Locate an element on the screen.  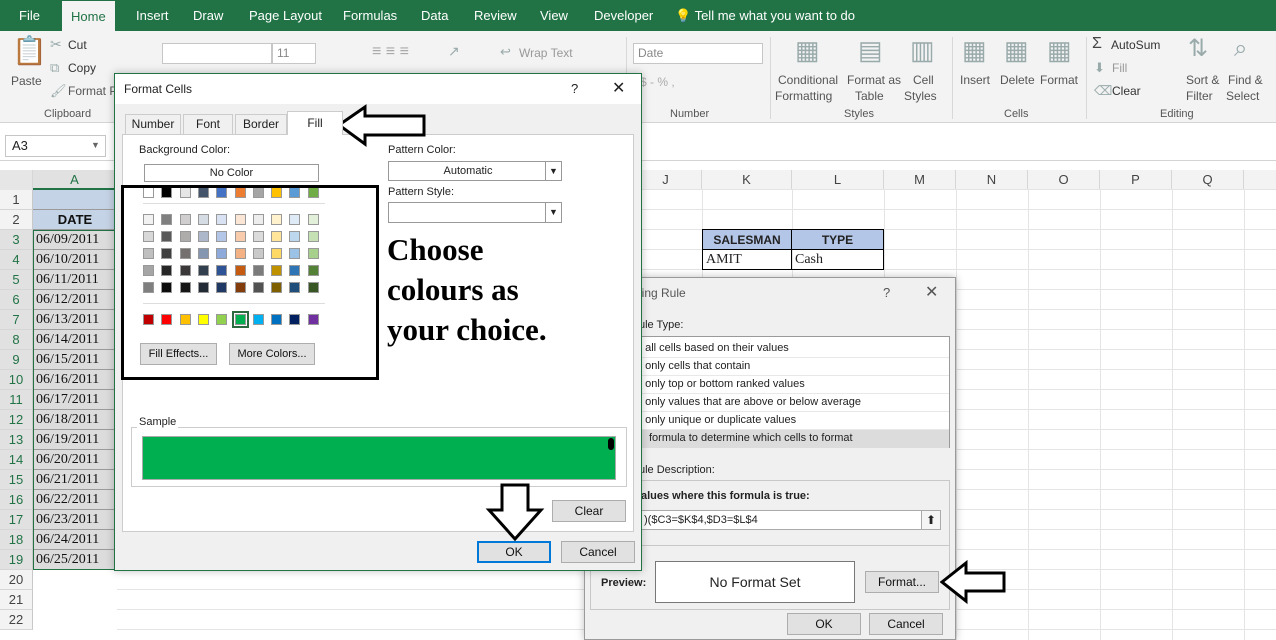
clear-button: Clear is located at coordinates (1126, 91).